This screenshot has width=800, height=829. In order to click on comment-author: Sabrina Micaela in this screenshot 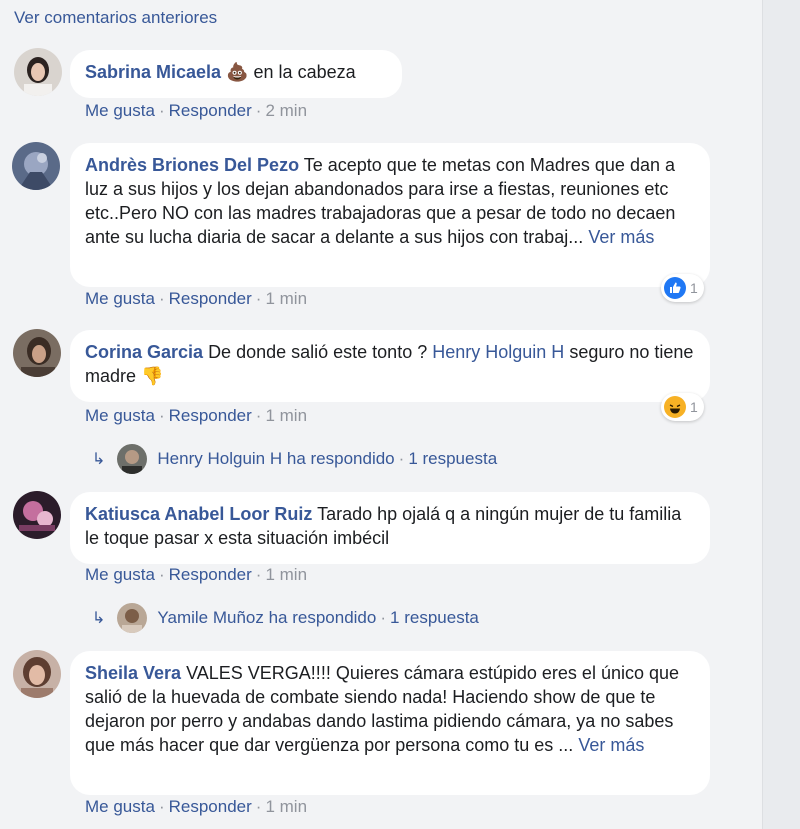, I will do `click(153, 72)`.